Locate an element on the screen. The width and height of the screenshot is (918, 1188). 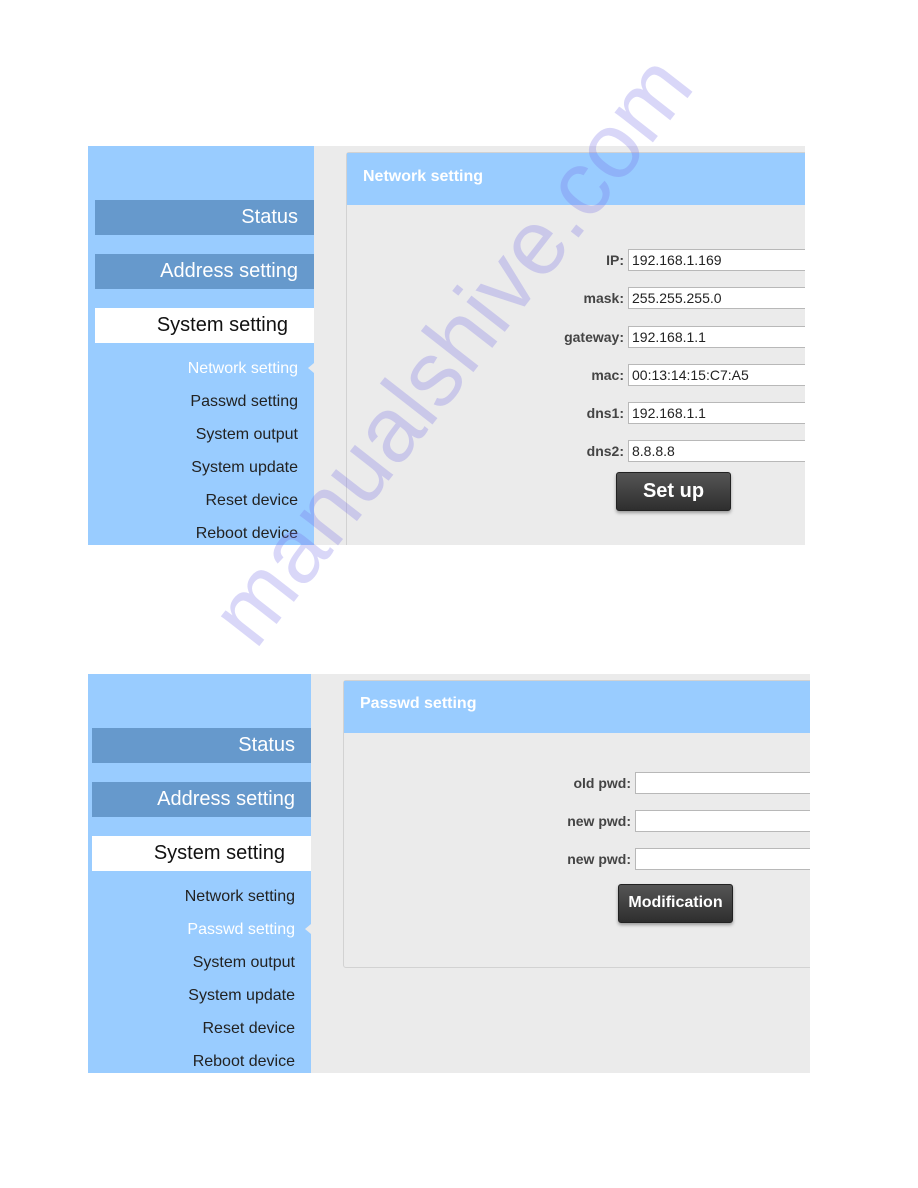
gateway-row: gateway: is located at coordinates (684, 336).